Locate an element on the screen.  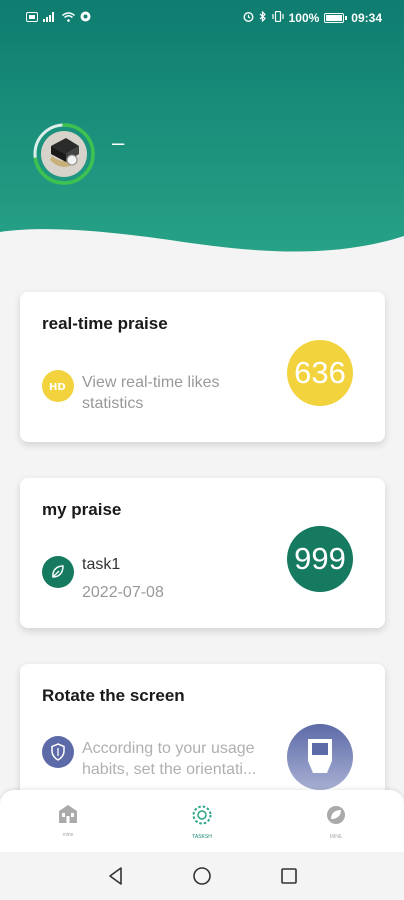
card-title: my praise is located at coordinates (82, 509).